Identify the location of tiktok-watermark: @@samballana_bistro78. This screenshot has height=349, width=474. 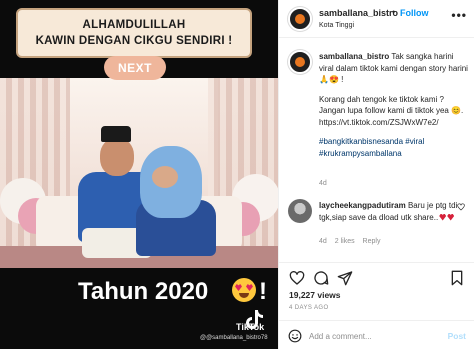
(234, 338).